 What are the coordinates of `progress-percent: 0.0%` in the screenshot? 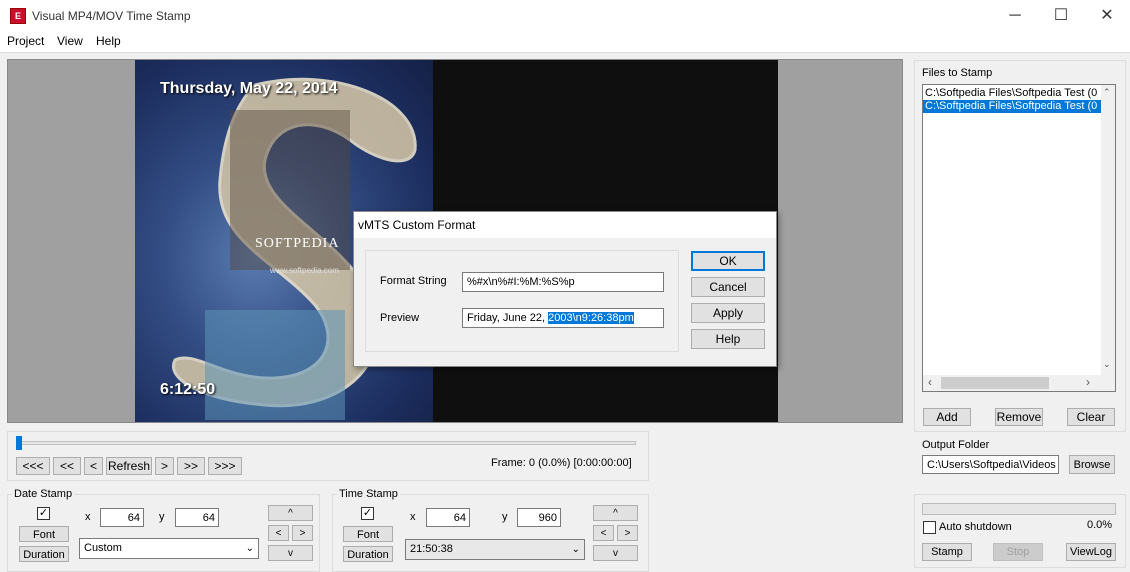 It's located at (1100, 525).